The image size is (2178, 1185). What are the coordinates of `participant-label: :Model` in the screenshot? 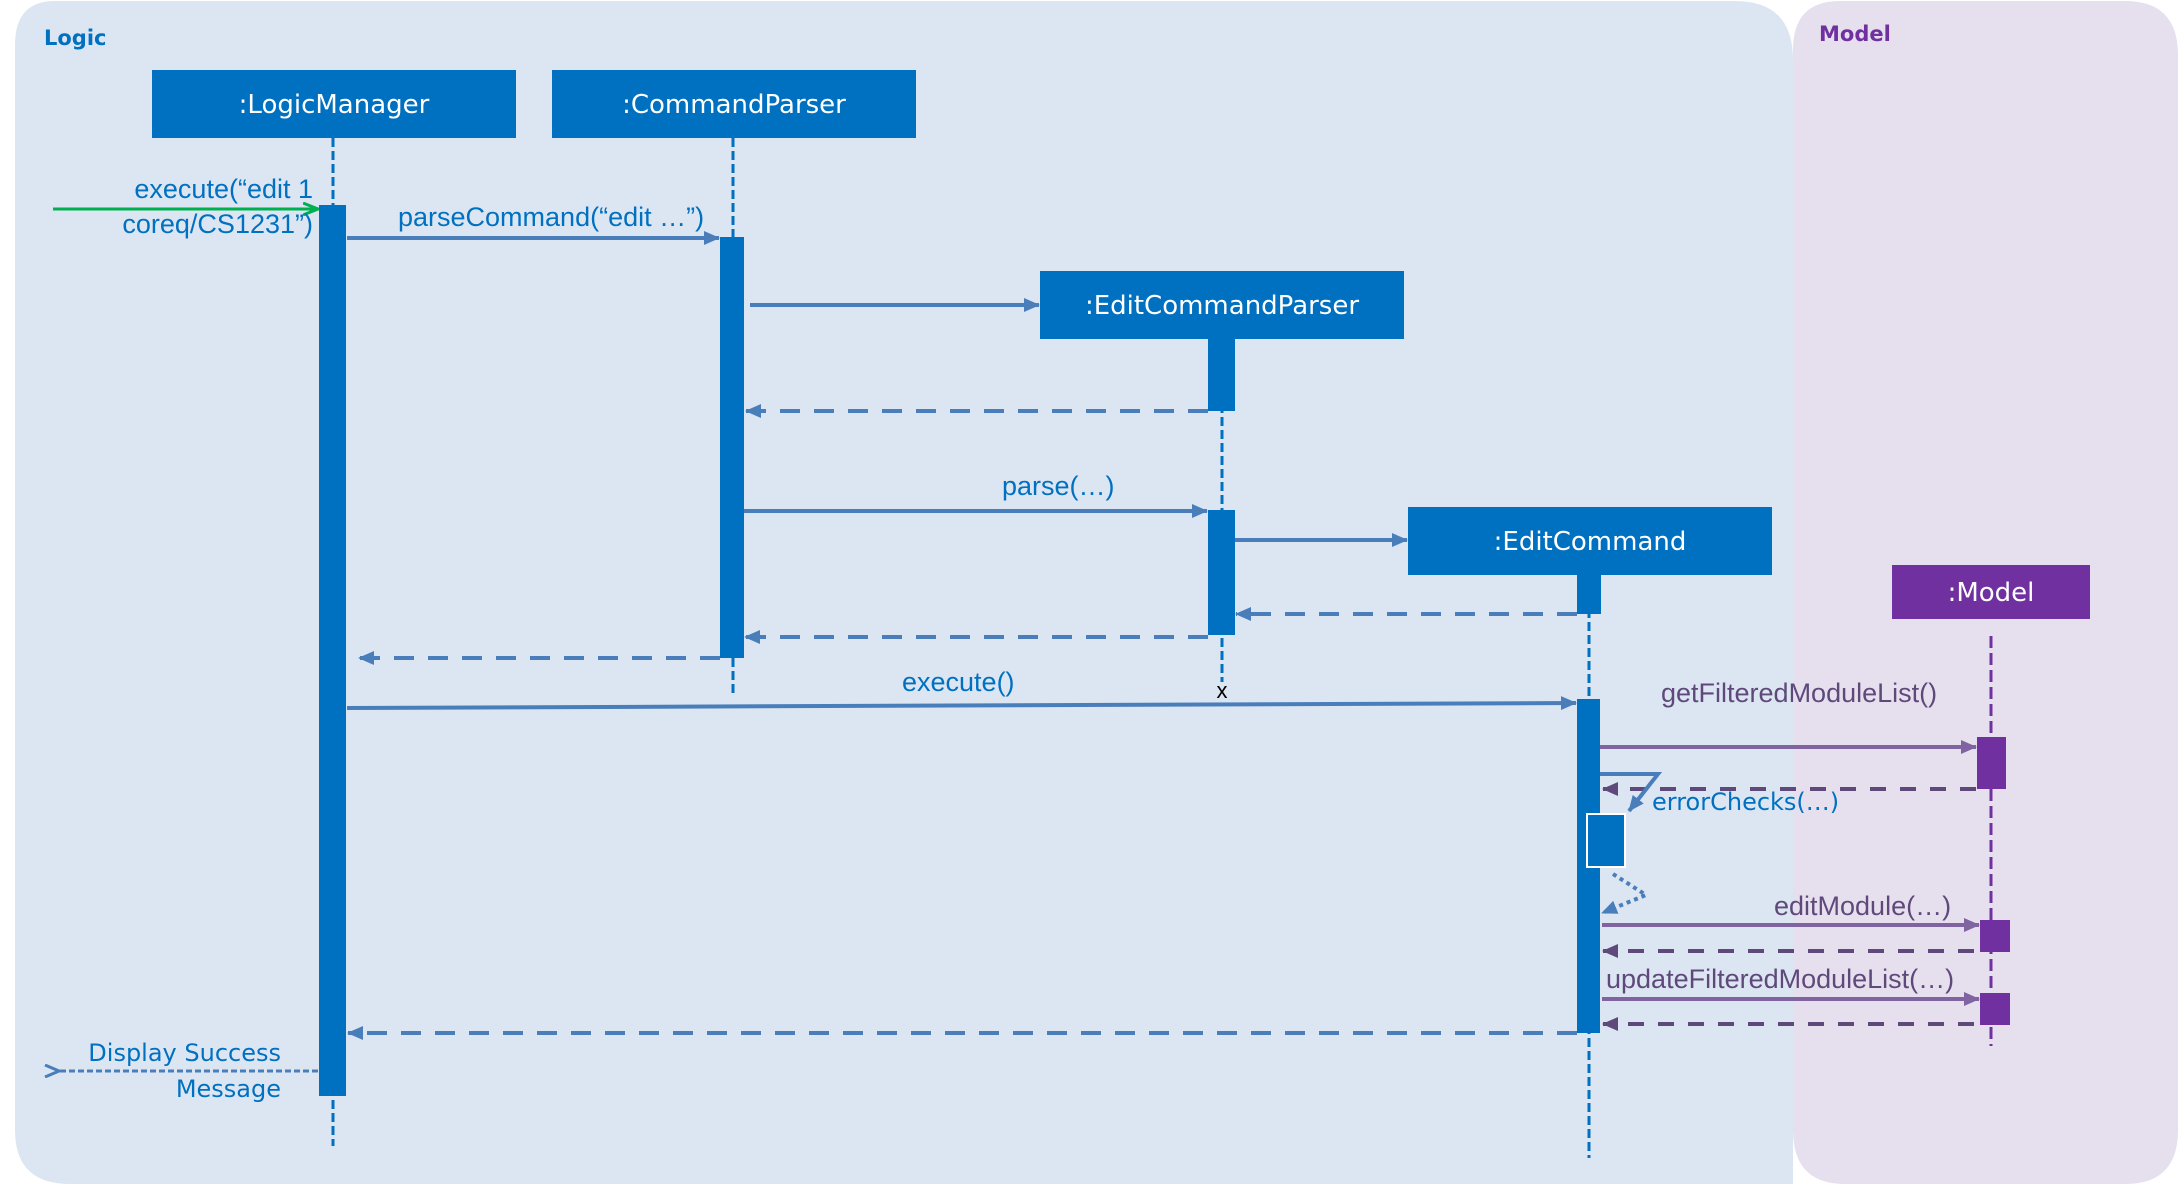 It's located at (1991, 593).